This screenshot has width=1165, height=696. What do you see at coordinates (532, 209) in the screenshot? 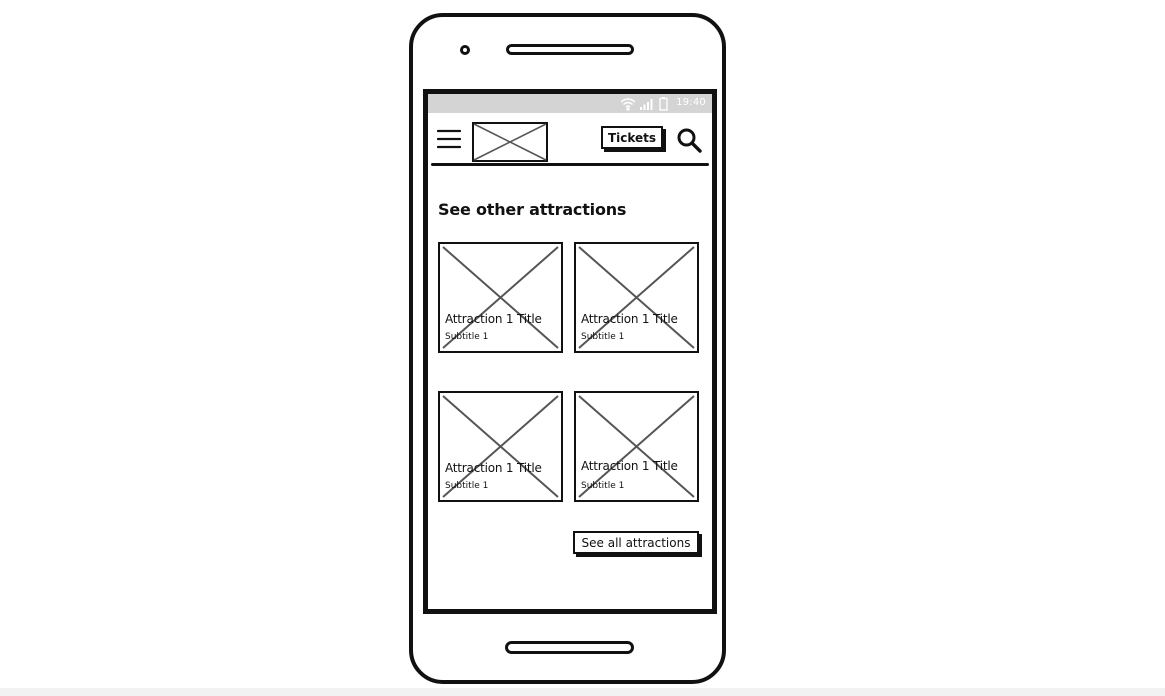
I see `section-title: See other attractions` at bounding box center [532, 209].